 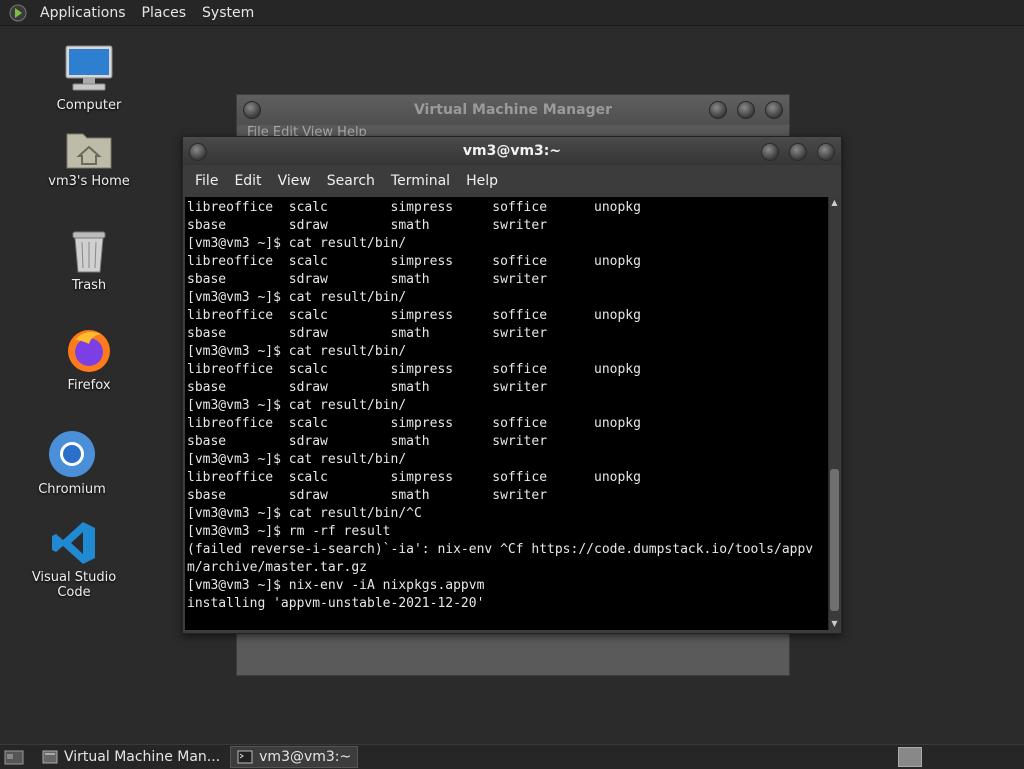 I want to click on menu-help: Help, so click(x=482, y=181).